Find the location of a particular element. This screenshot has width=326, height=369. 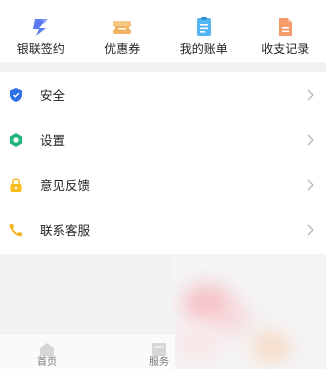

quick-action-bill: 我的账单 is located at coordinates (204, 31).